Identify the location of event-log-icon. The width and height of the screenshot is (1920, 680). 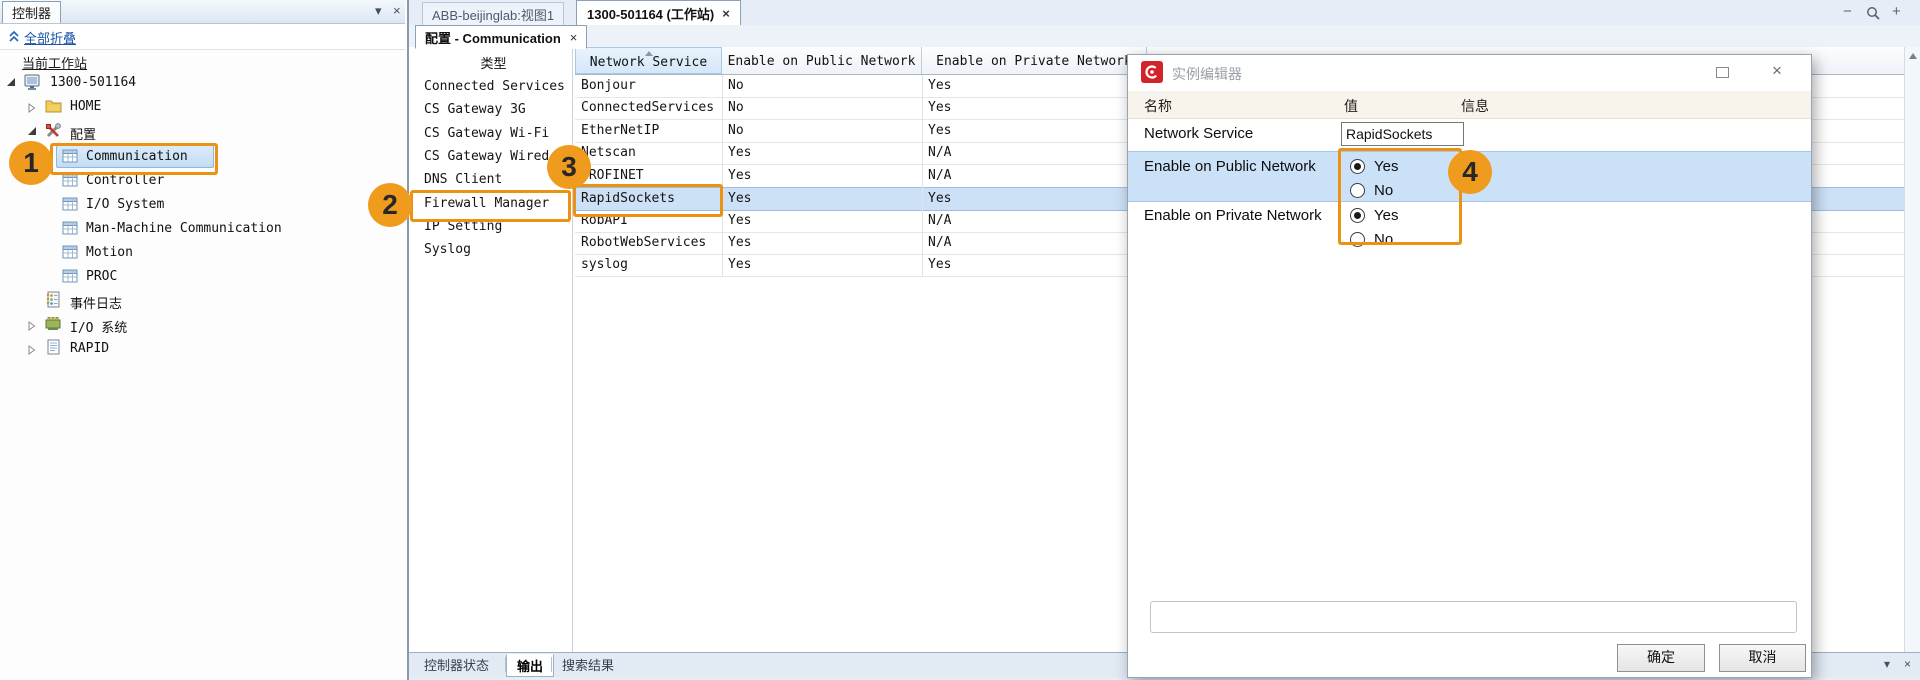
(53, 299).